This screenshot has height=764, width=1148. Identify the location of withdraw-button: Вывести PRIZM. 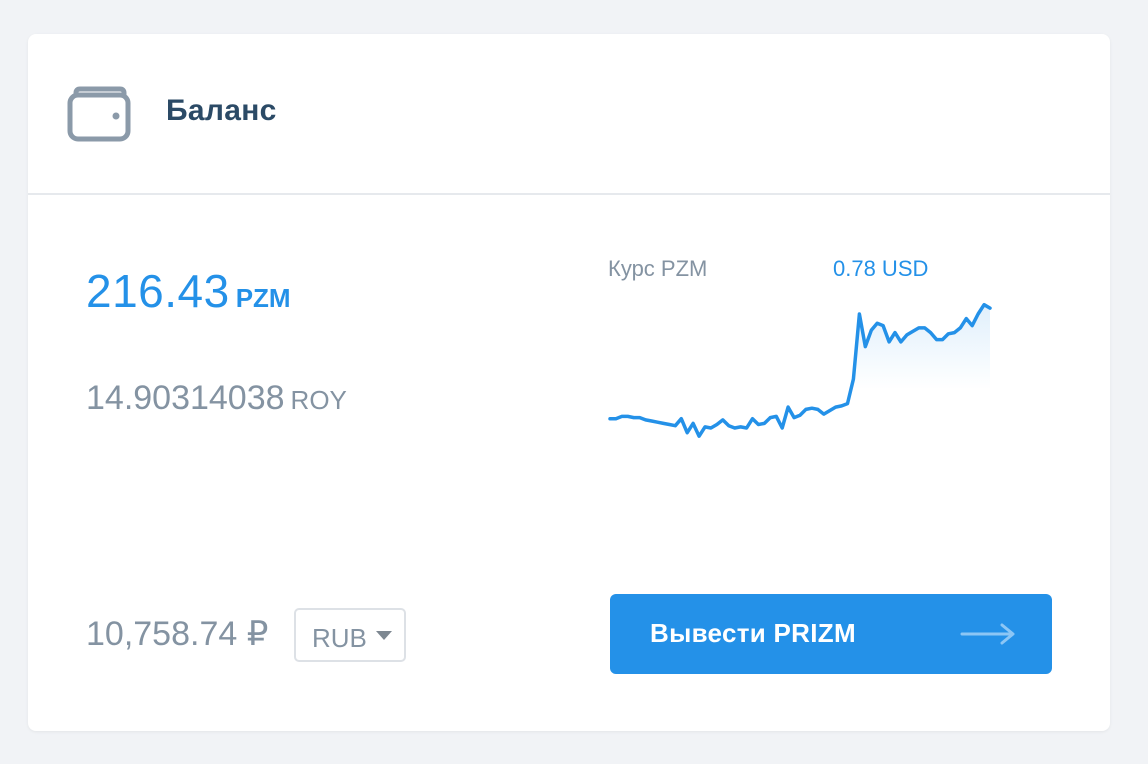
(831, 634).